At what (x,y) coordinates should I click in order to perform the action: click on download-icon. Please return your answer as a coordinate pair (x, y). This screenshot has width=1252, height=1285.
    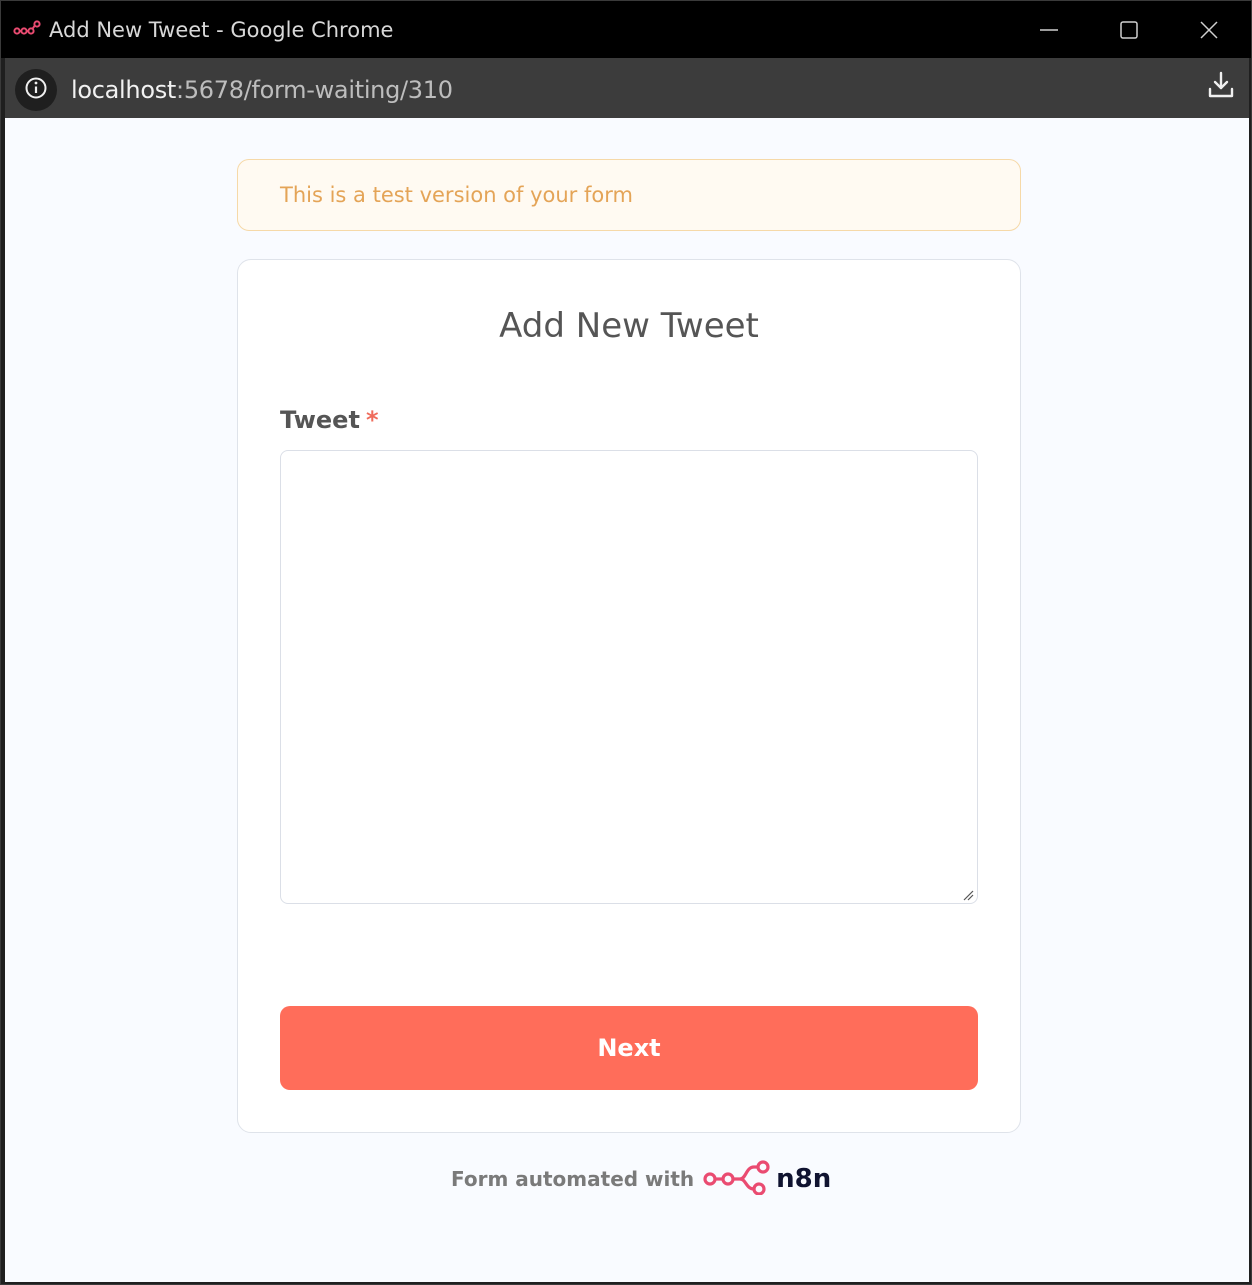
    Looking at the image, I should click on (1221, 87).